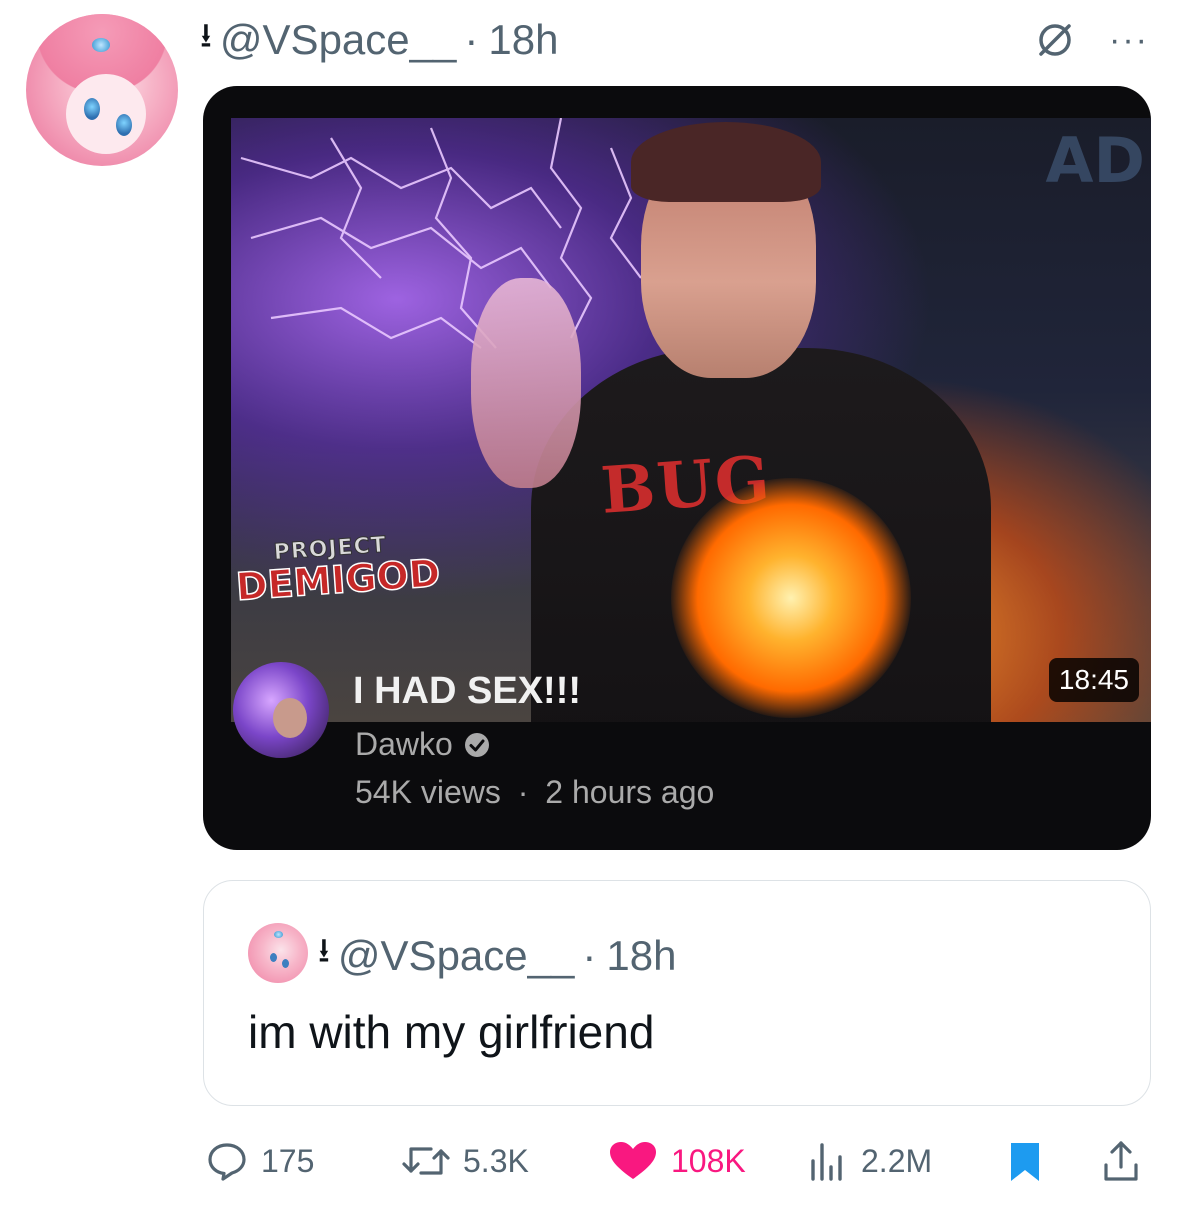  What do you see at coordinates (523, 40) in the screenshot?
I see `tweet-time: 18h` at bounding box center [523, 40].